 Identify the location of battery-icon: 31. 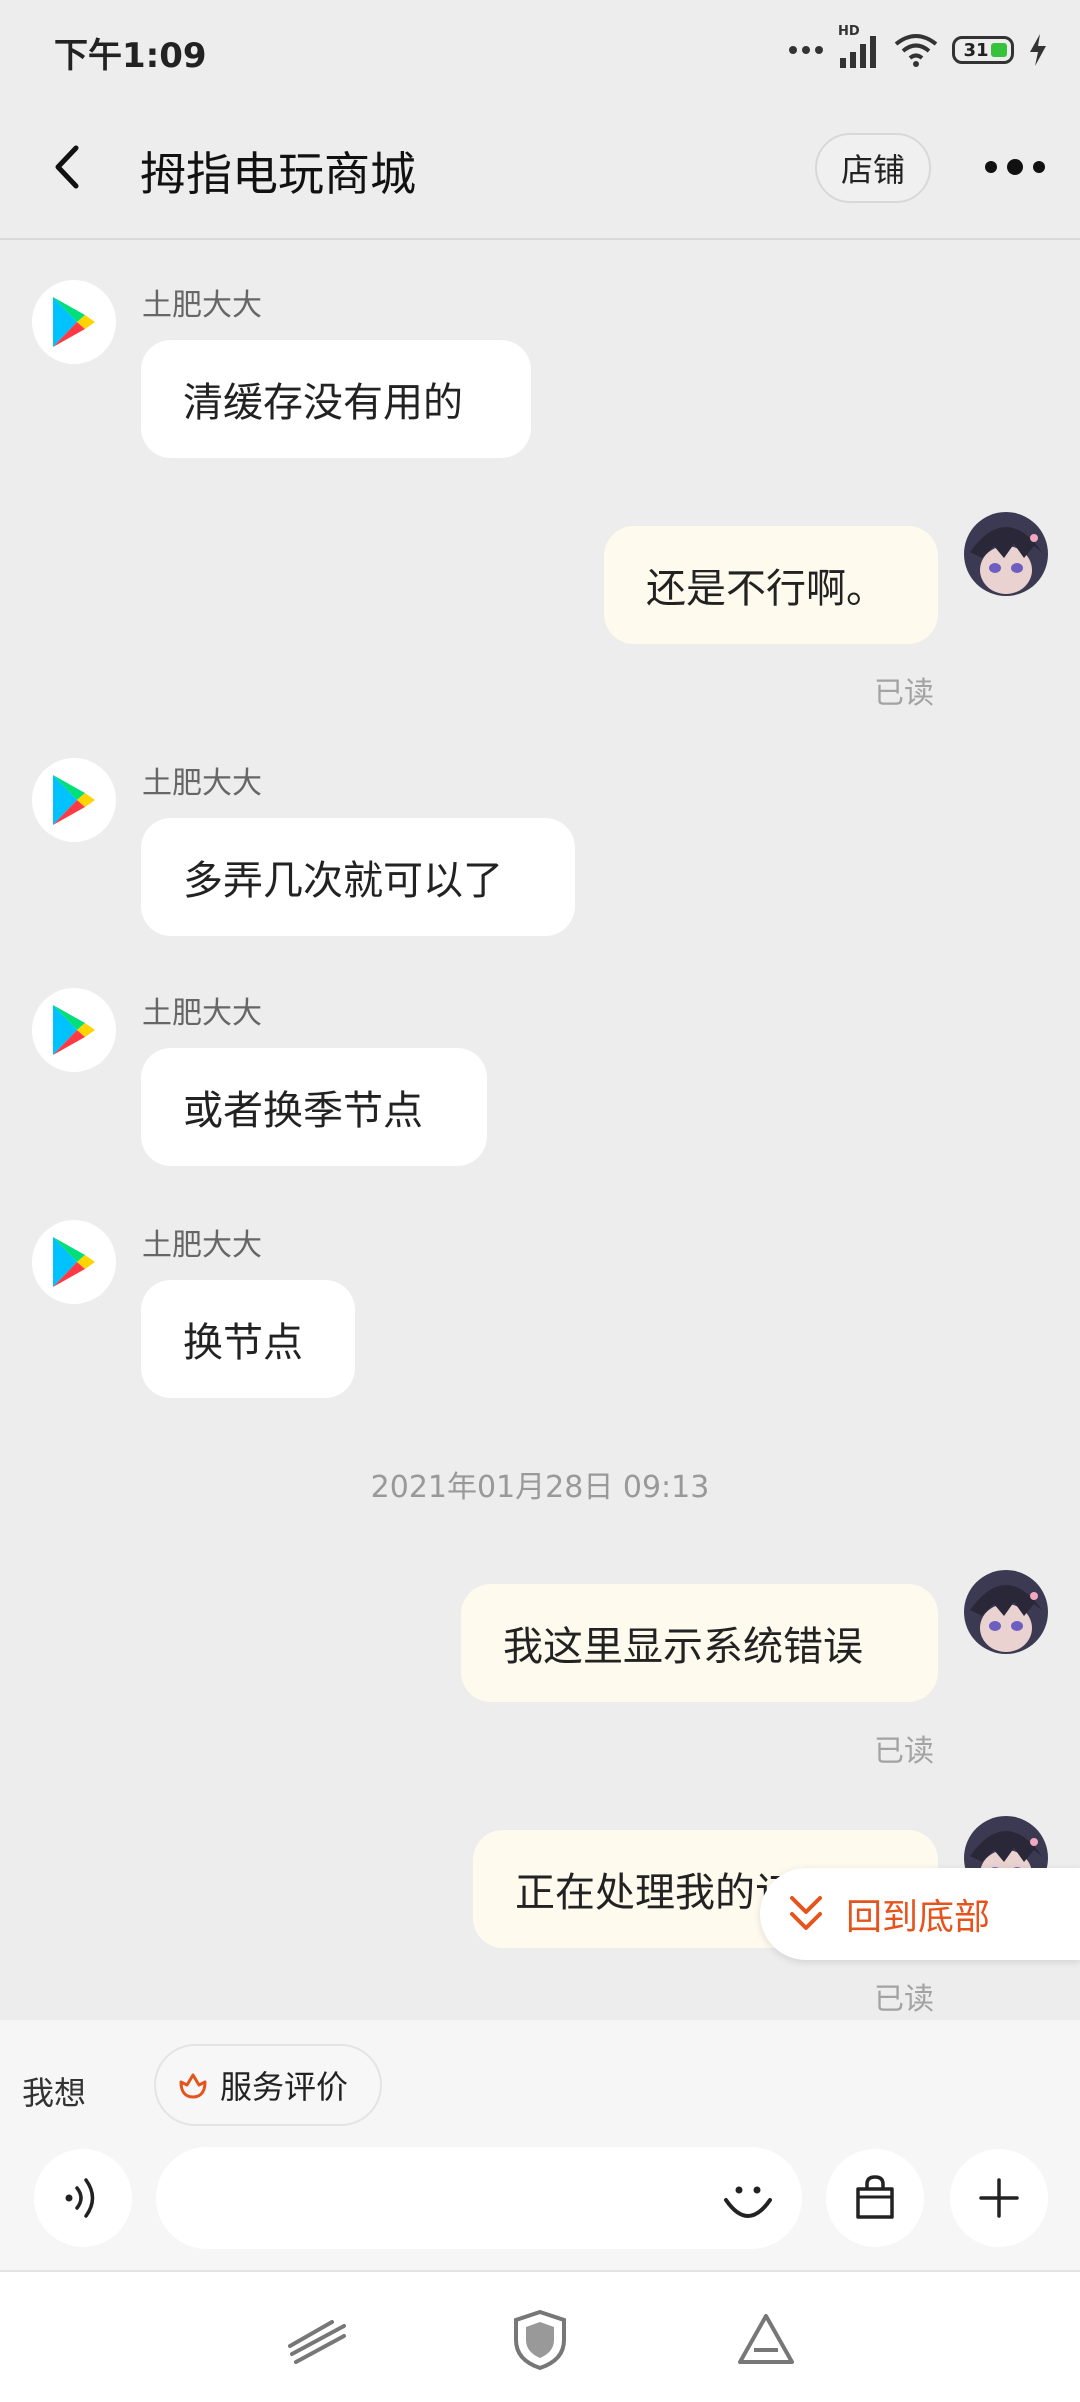
(983, 50).